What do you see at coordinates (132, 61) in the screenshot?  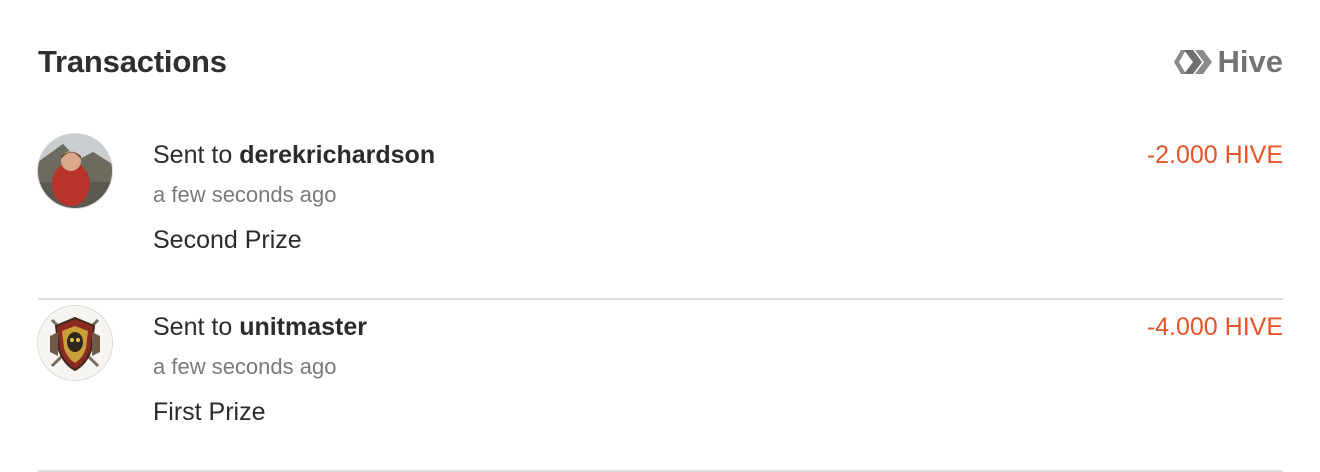 I see `page-title: Transactions` at bounding box center [132, 61].